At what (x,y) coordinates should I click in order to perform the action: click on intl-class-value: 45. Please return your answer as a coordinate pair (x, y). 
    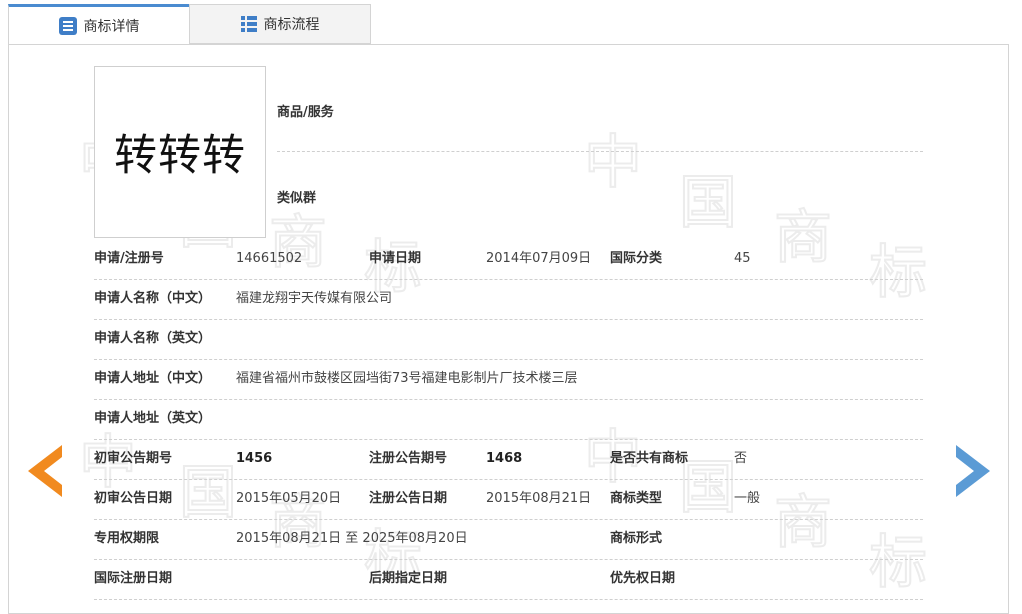
    Looking at the image, I should click on (742, 258).